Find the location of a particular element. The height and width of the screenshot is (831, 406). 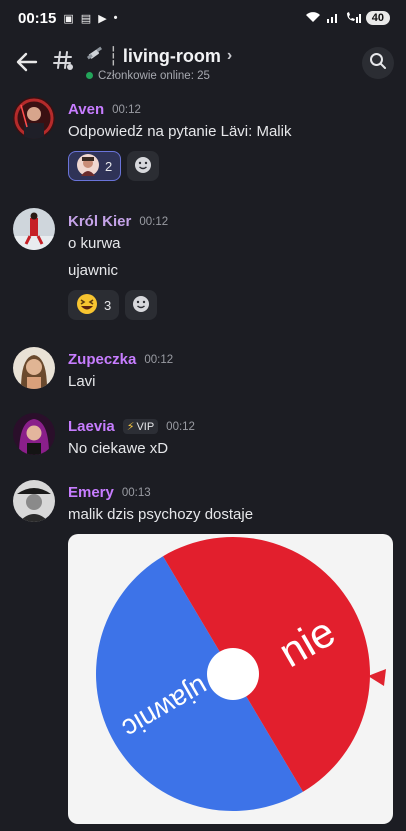

vip-badge: ⚡ VIP is located at coordinates (140, 426).